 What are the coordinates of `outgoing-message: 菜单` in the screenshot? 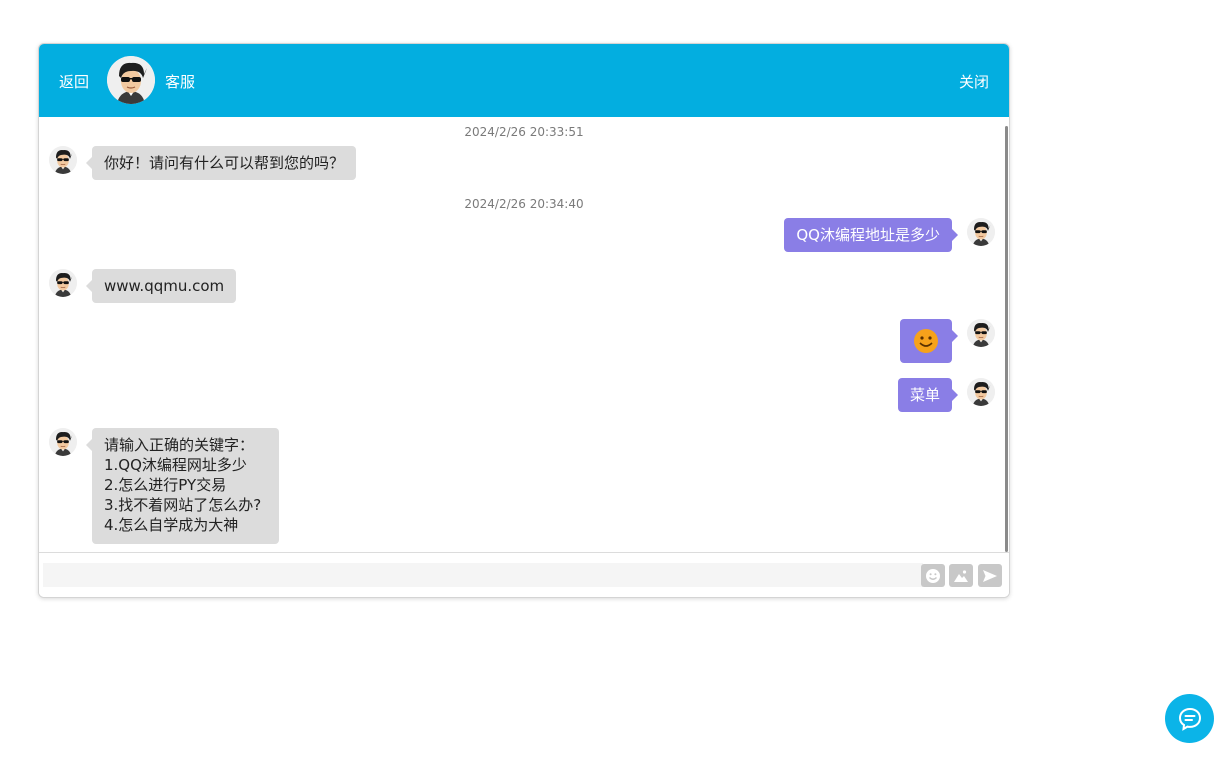 It's located at (928, 395).